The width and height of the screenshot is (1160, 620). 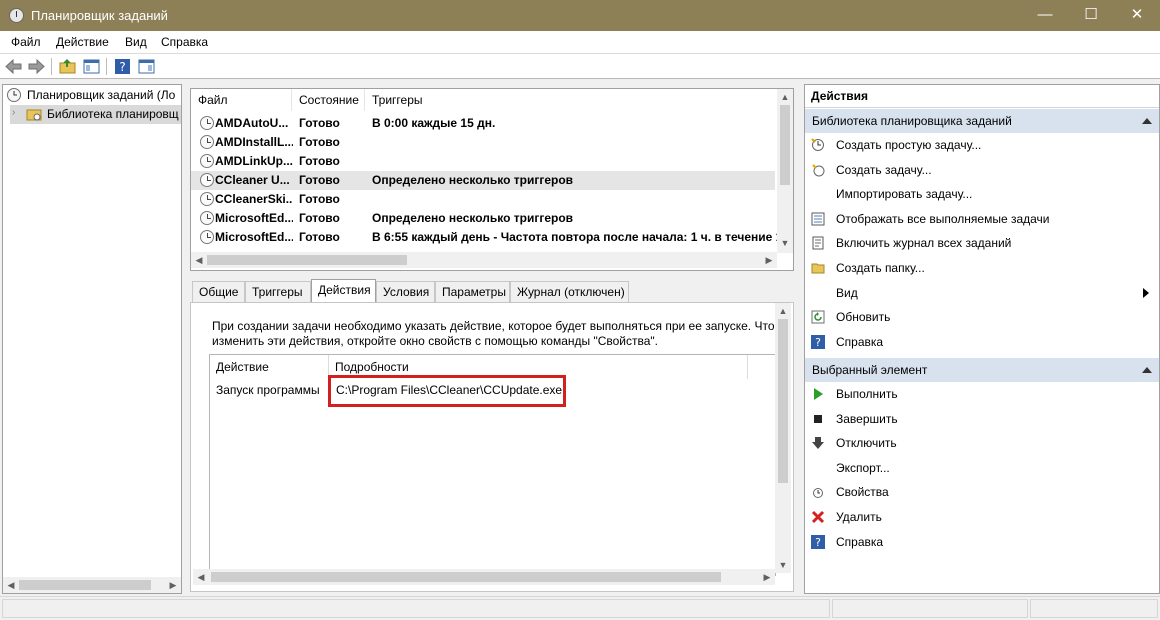 I want to click on create-basic-task-icon, so click(x=817, y=144).